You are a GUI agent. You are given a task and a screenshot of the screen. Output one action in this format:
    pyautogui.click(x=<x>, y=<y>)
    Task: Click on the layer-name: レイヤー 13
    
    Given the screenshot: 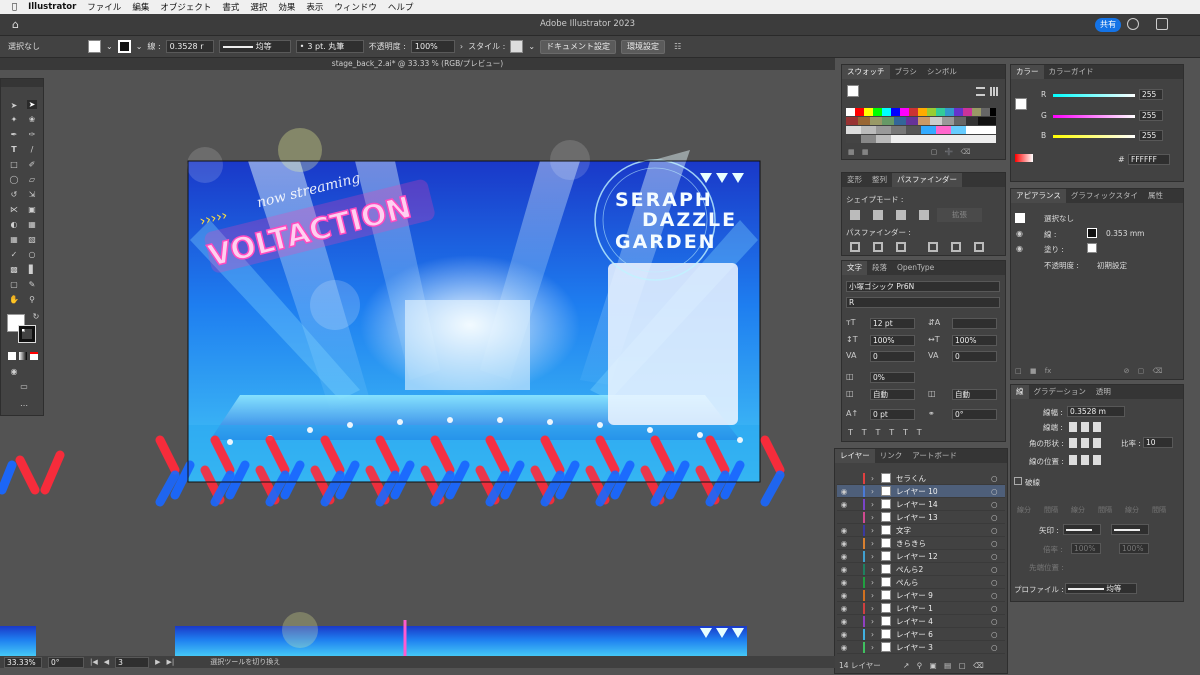 What is the action you would take?
    pyautogui.click(x=943, y=517)
    